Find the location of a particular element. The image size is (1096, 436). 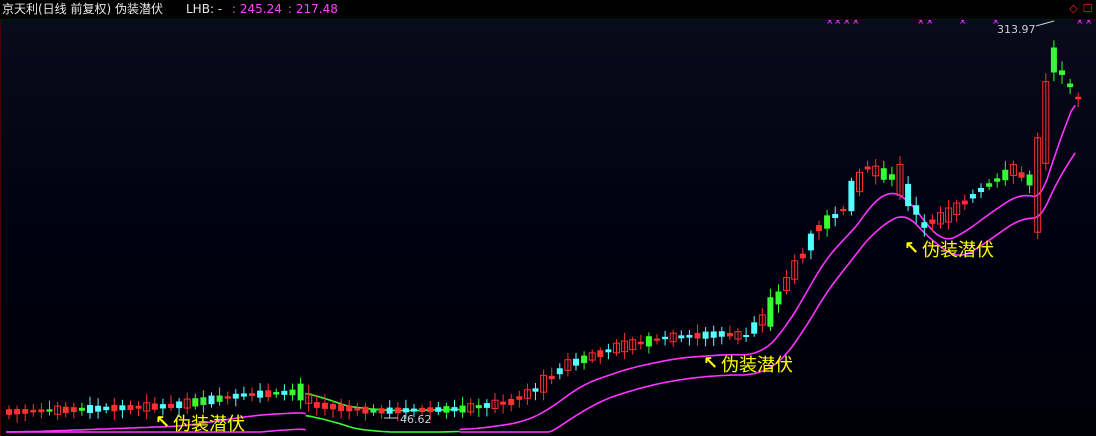

lhb-indicator: LHB: - is located at coordinates (204, 9).